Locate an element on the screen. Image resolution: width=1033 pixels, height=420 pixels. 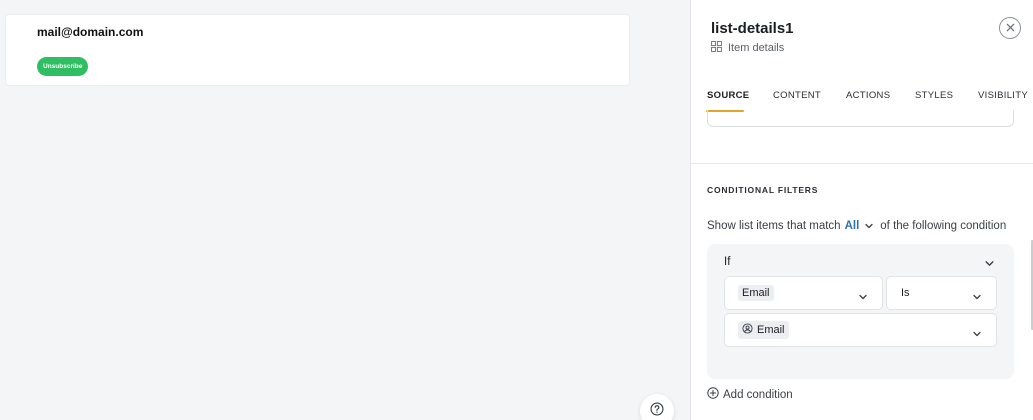
operator-select: Is is located at coordinates (941, 293).